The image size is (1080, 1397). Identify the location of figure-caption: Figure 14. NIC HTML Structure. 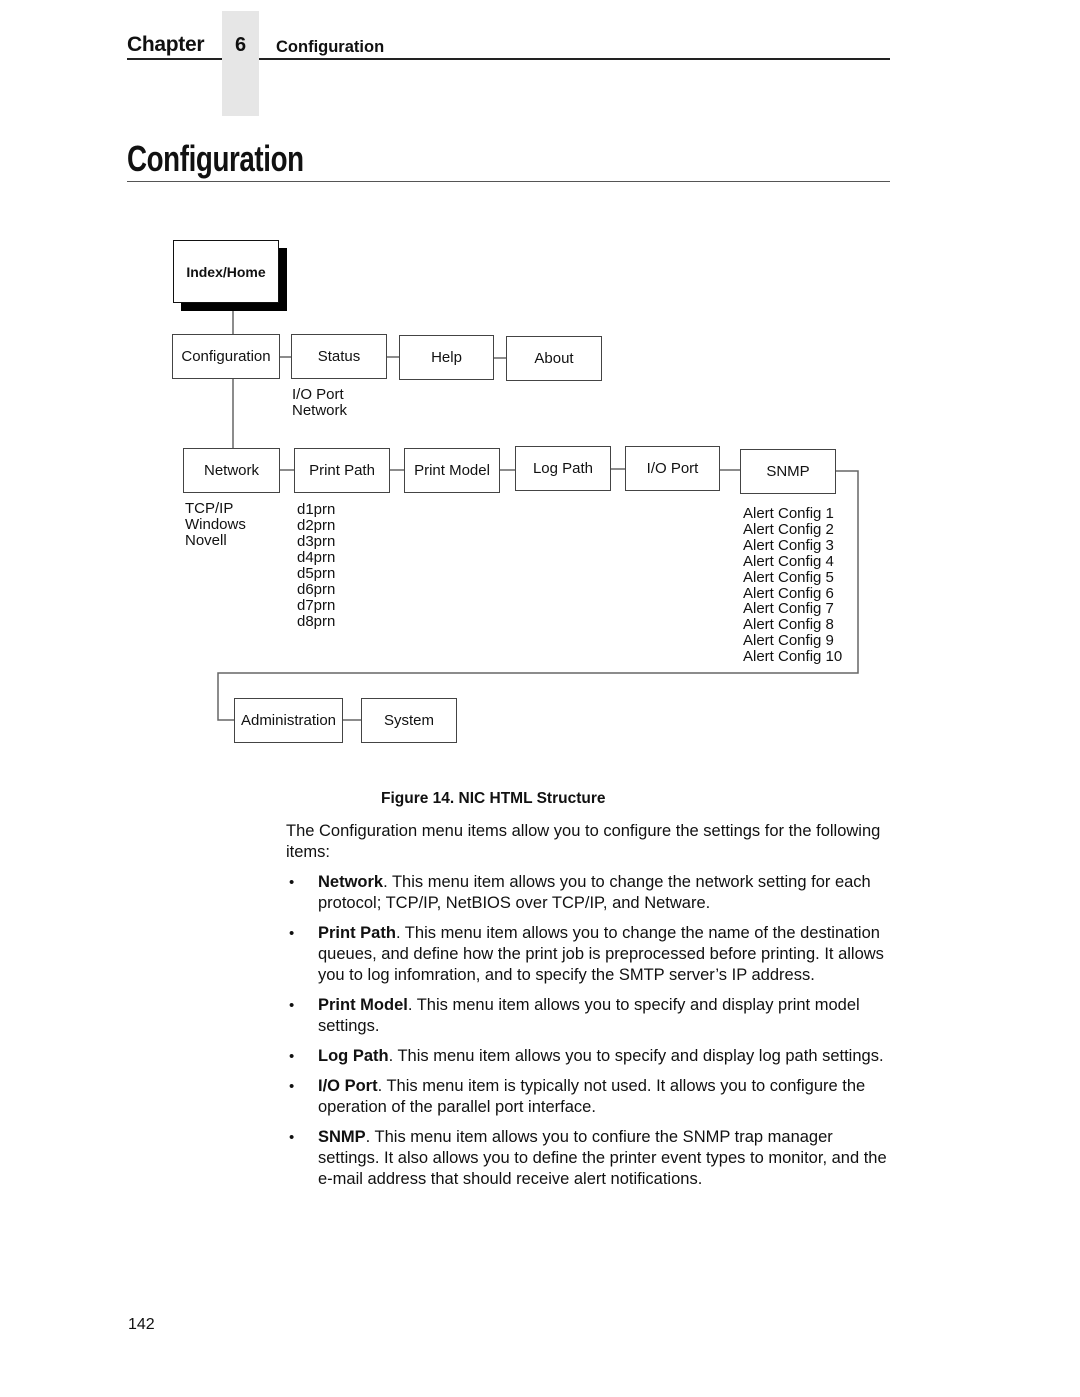
(493, 798).